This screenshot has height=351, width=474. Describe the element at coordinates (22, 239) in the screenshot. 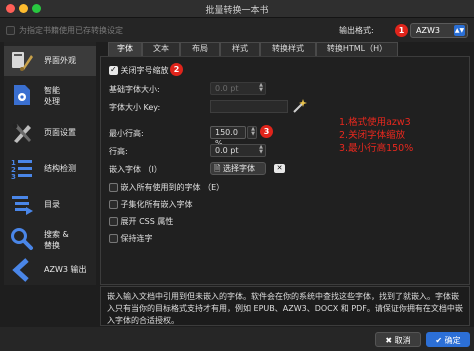

I see `search-icon` at that location.